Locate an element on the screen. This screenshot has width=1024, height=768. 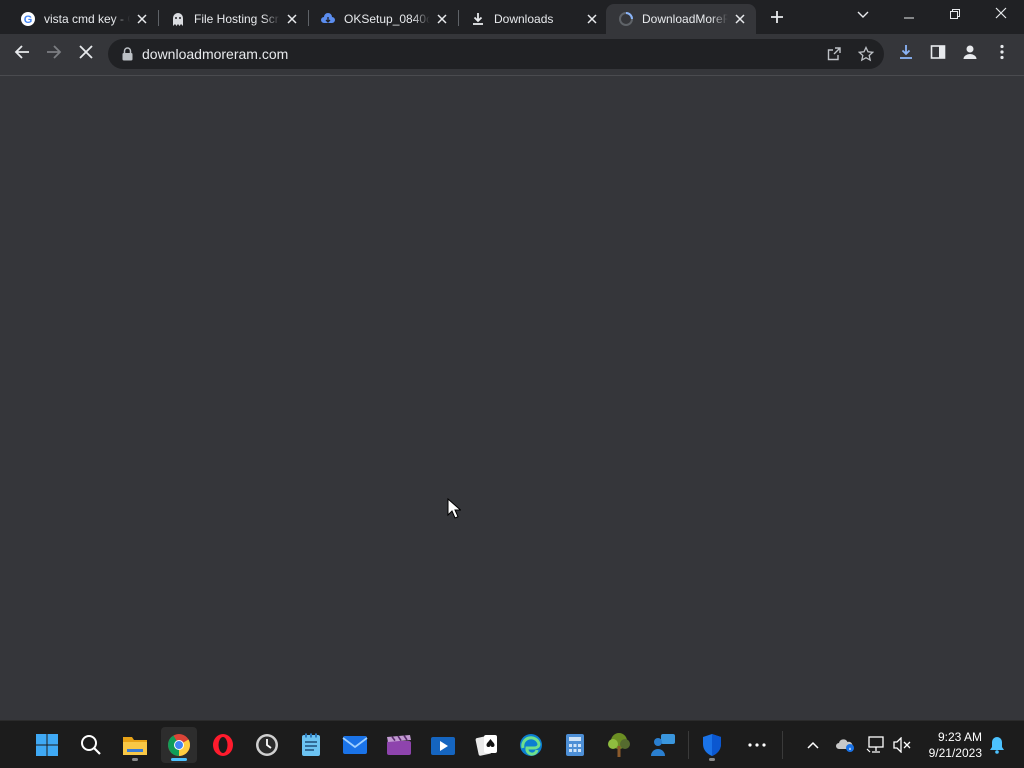
restore-icon is located at coordinates (955, 15).